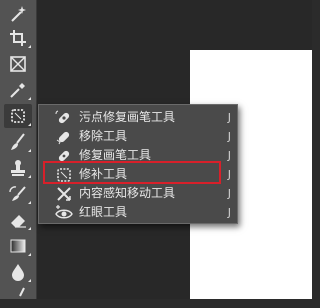 Image resolution: width=320 pixels, height=308 pixels. What do you see at coordinates (127, 193) in the screenshot?
I see `menu-item-label: 内容感知移动工具` at bounding box center [127, 193].